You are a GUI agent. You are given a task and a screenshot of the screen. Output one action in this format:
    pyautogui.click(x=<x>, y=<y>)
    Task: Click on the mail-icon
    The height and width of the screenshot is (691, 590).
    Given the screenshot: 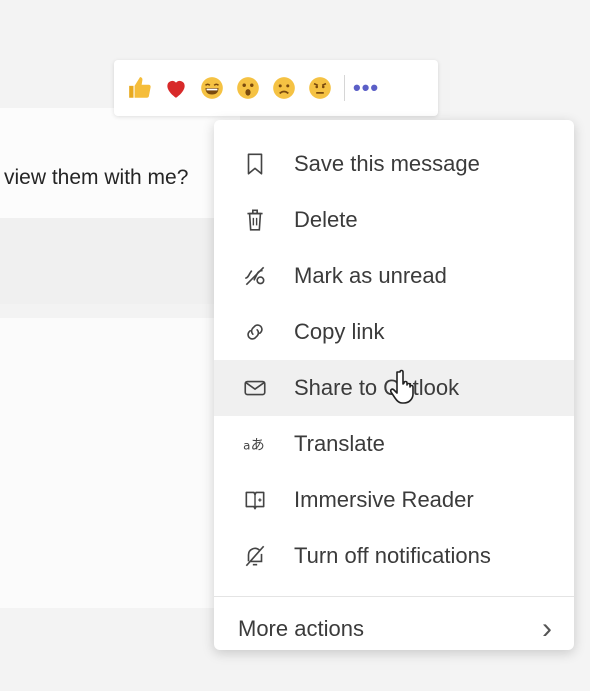 What is the action you would take?
    pyautogui.click(x=255, y=388)
    